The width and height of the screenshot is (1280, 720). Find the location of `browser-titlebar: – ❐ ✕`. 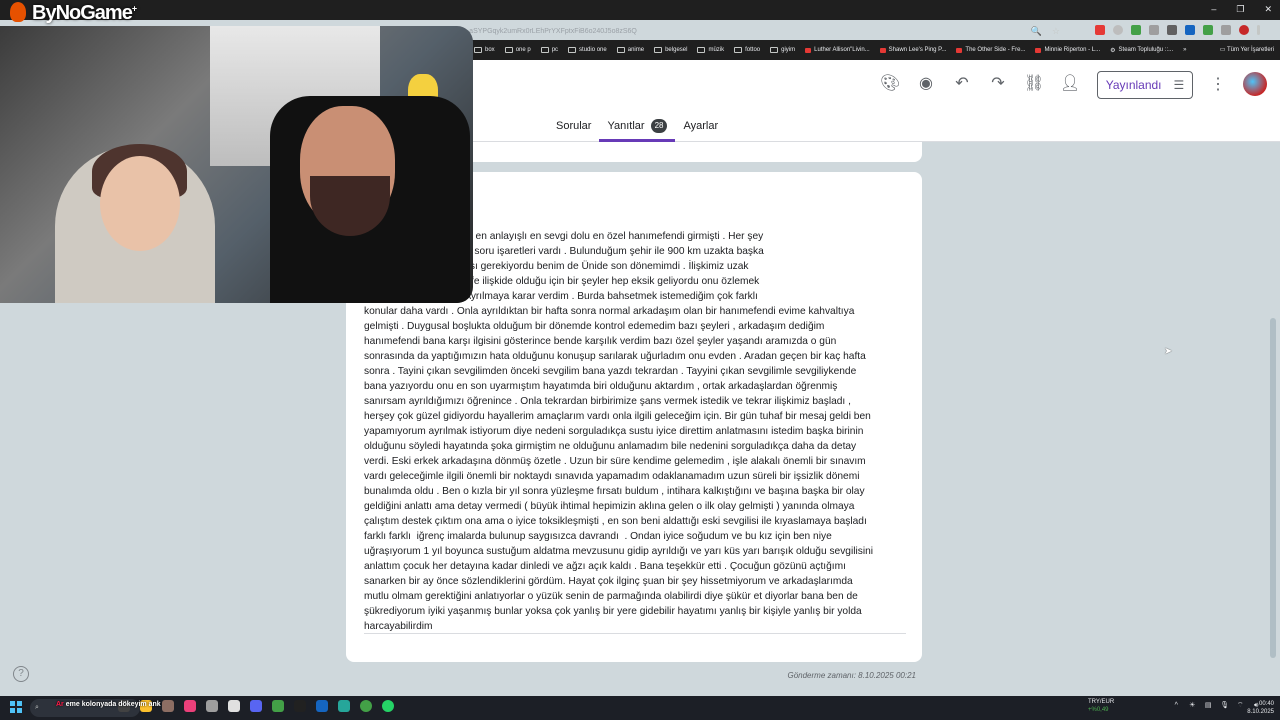

browser-titlebar: – ❐ ✕ is located at coordinates (640, 10).